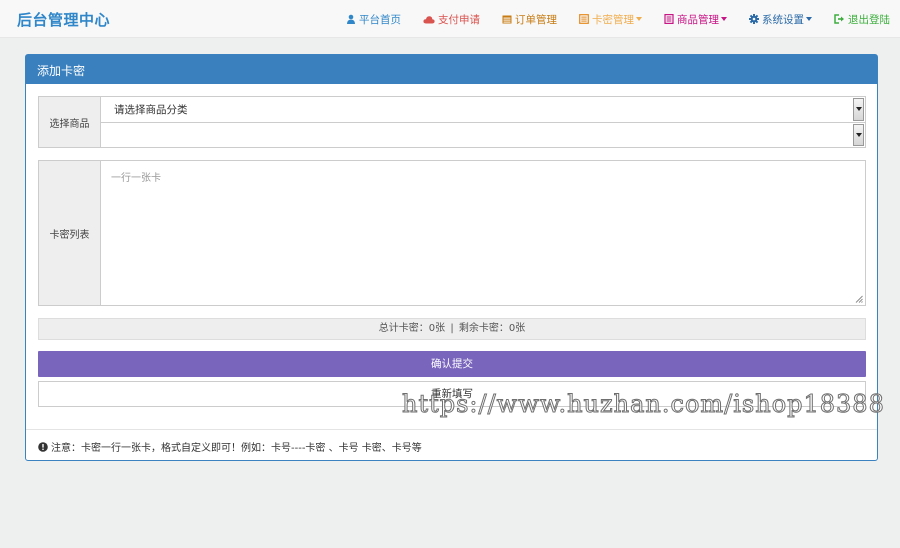 Image resolution: width=900 pixels, height=548 pixels. Describe the element at coordinates (869, 19) in the screenshot. I see `nav-item-label: 退出登陆` at that location.